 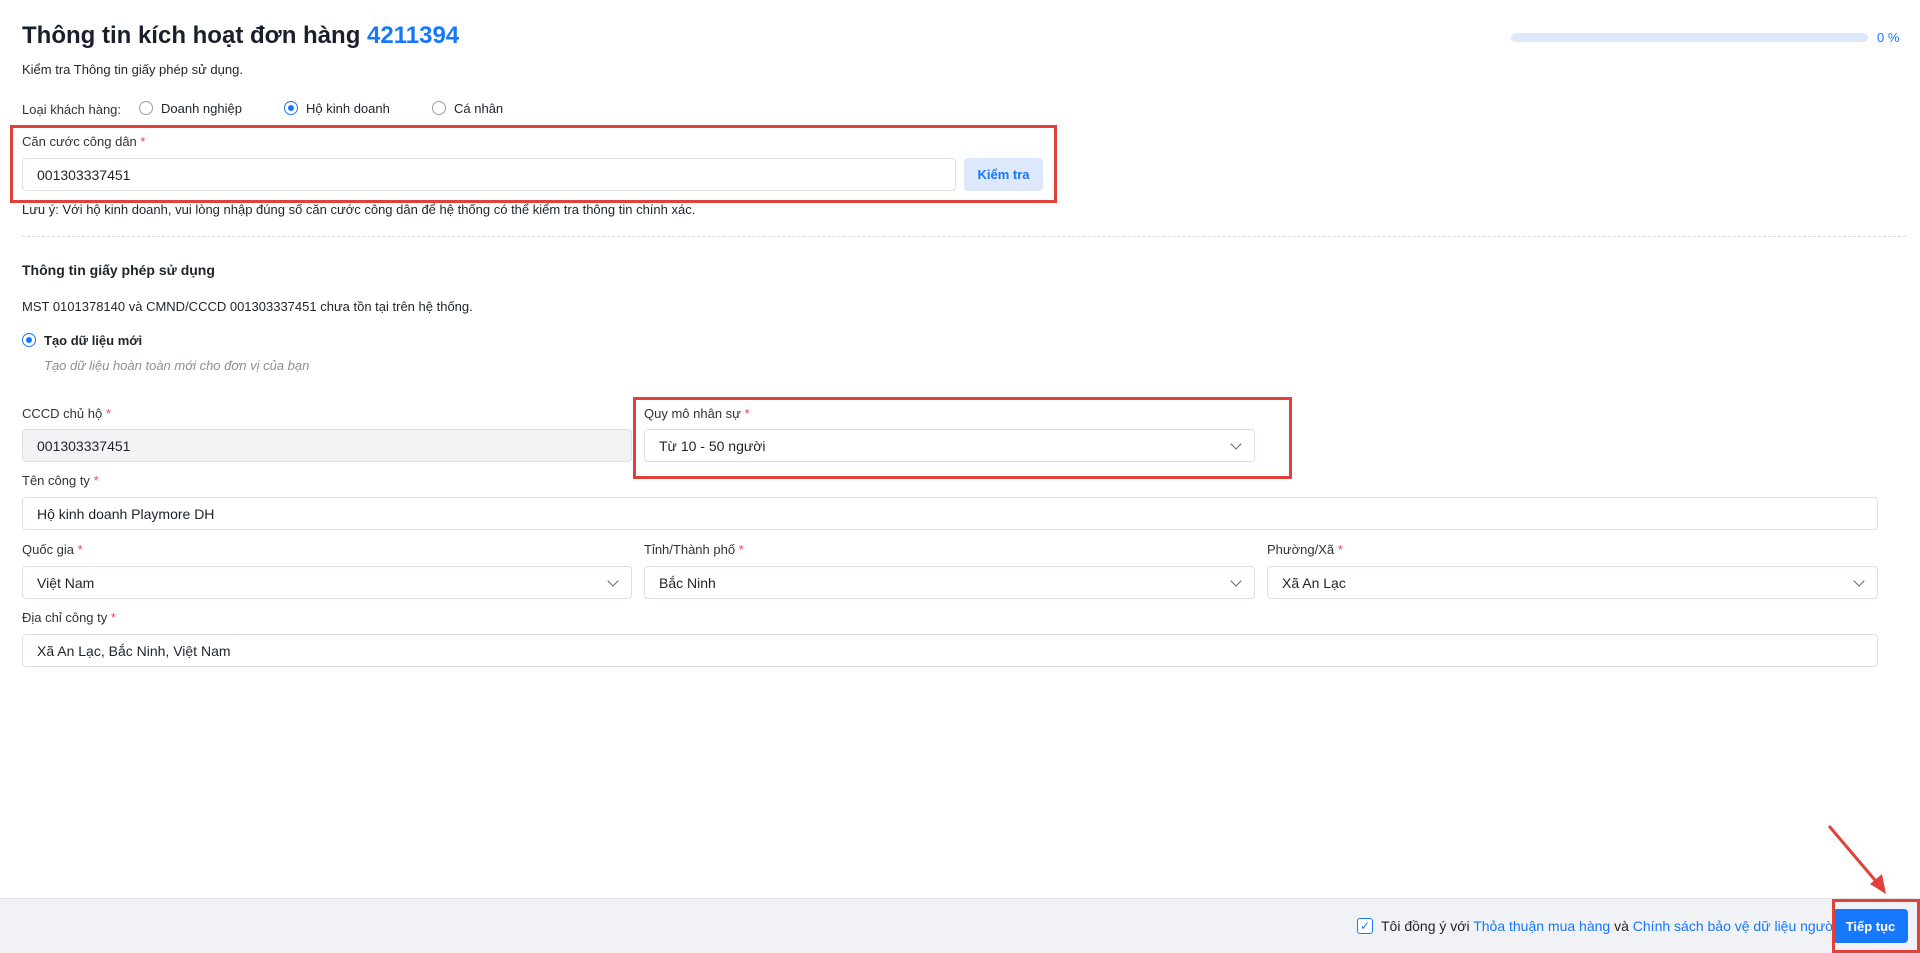 I want to click on select-value: Từ 10 - 50 người, so click(x=712, y=445).